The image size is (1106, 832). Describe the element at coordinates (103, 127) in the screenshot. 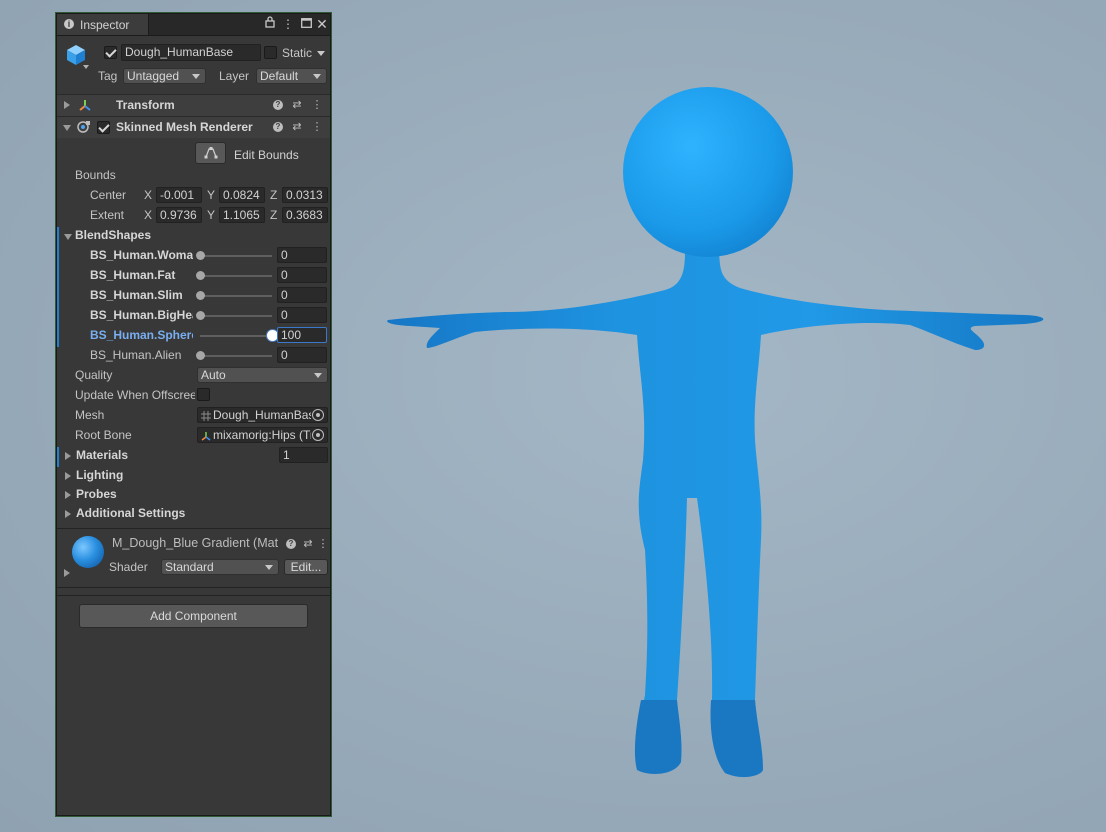

I see `renderer-enabled-checkbox` at that location.